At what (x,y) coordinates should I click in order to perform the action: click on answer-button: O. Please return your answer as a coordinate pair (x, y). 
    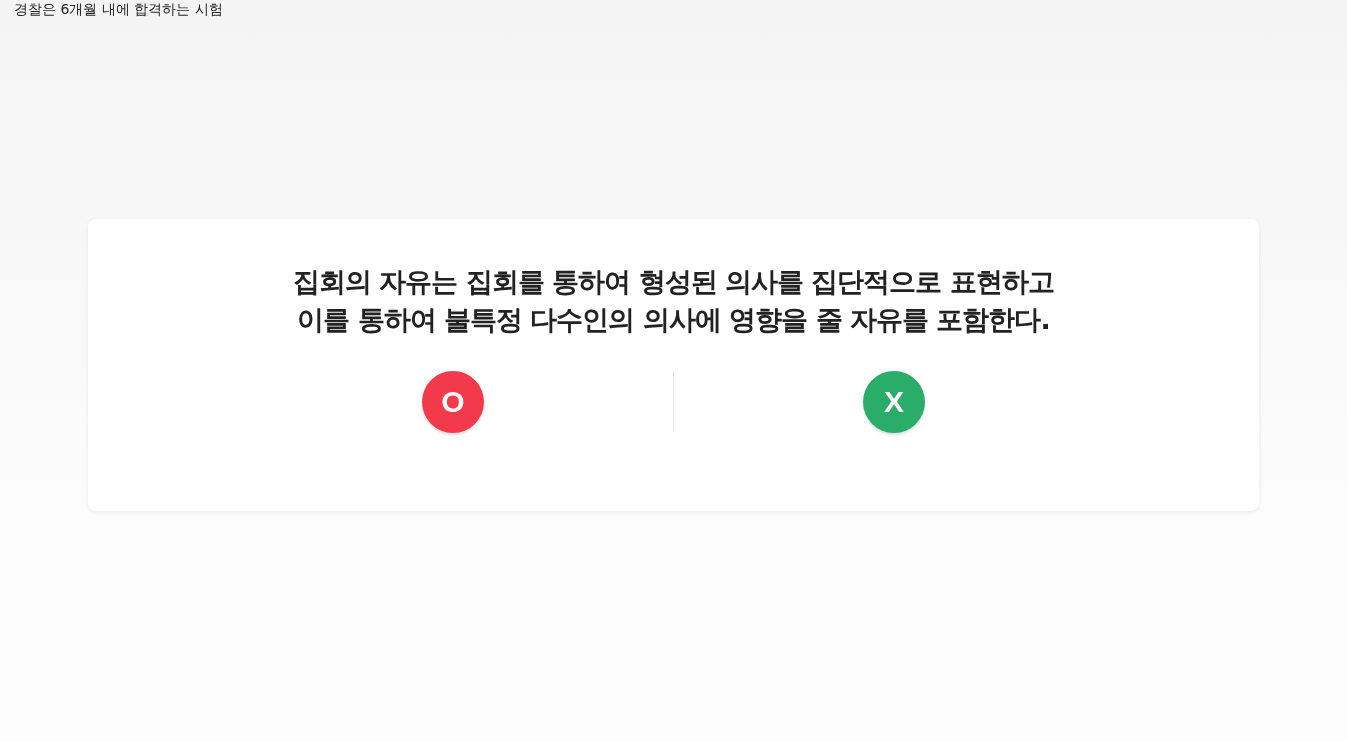
    Looking at the image, I should click on (453, 402).